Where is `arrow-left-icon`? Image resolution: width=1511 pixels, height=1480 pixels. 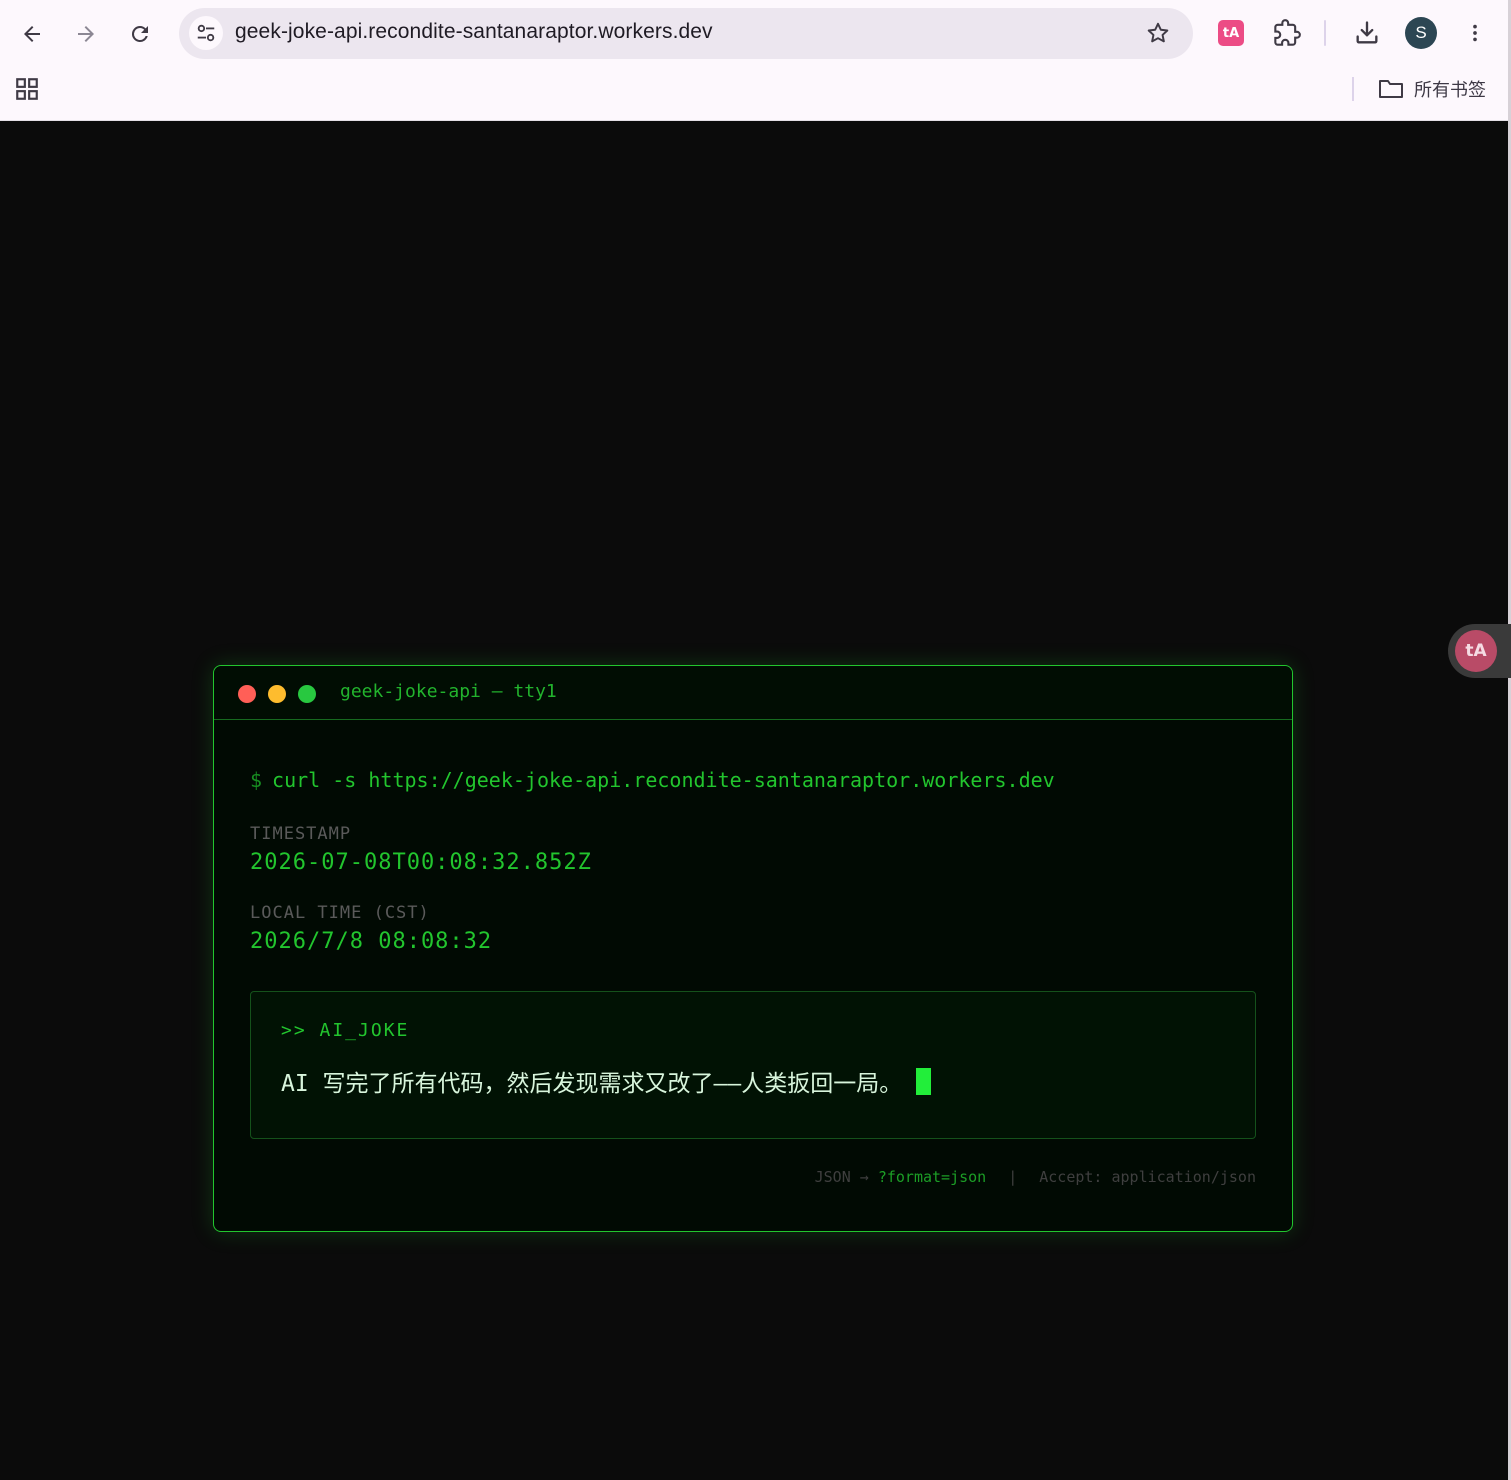 arrow-left-icon is located at coordinates (32, 34).